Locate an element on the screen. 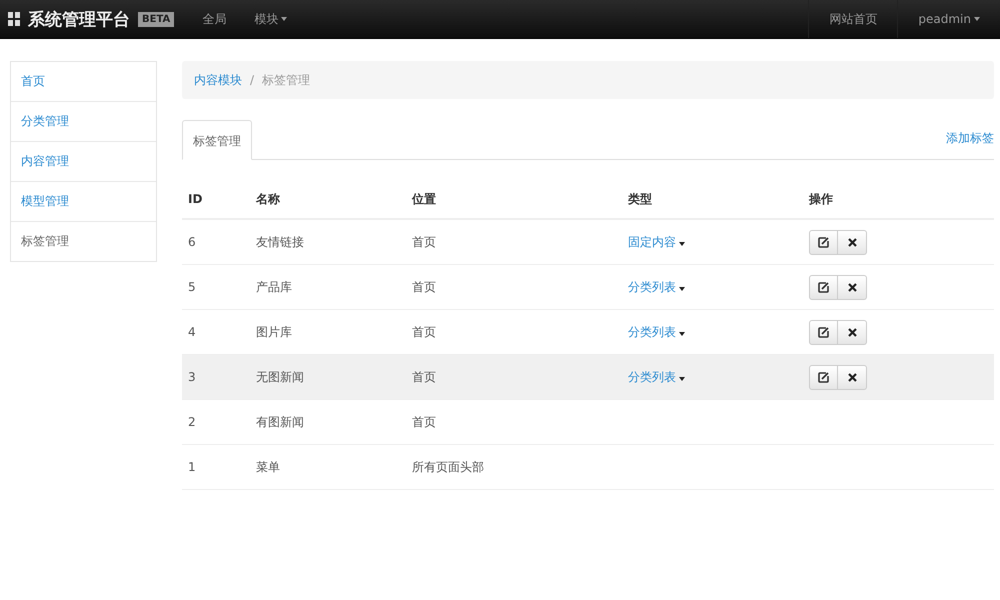  nav-link: 全局 is located at coordinates (214, 19).